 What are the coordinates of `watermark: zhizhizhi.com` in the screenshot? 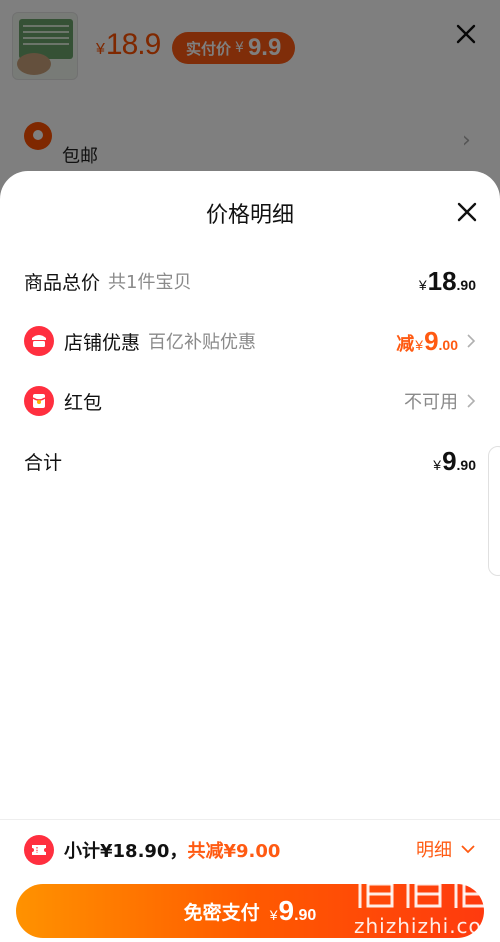 It's located at (426, 901).